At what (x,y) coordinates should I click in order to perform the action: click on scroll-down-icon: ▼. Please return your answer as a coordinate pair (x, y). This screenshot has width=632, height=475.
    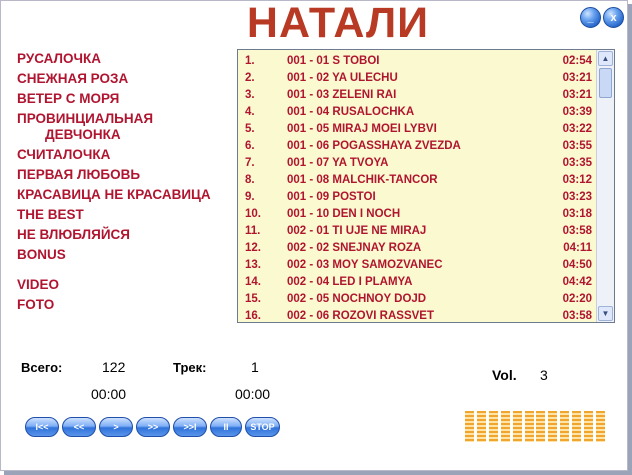
    Looking at the image, I should click on (605, 313).